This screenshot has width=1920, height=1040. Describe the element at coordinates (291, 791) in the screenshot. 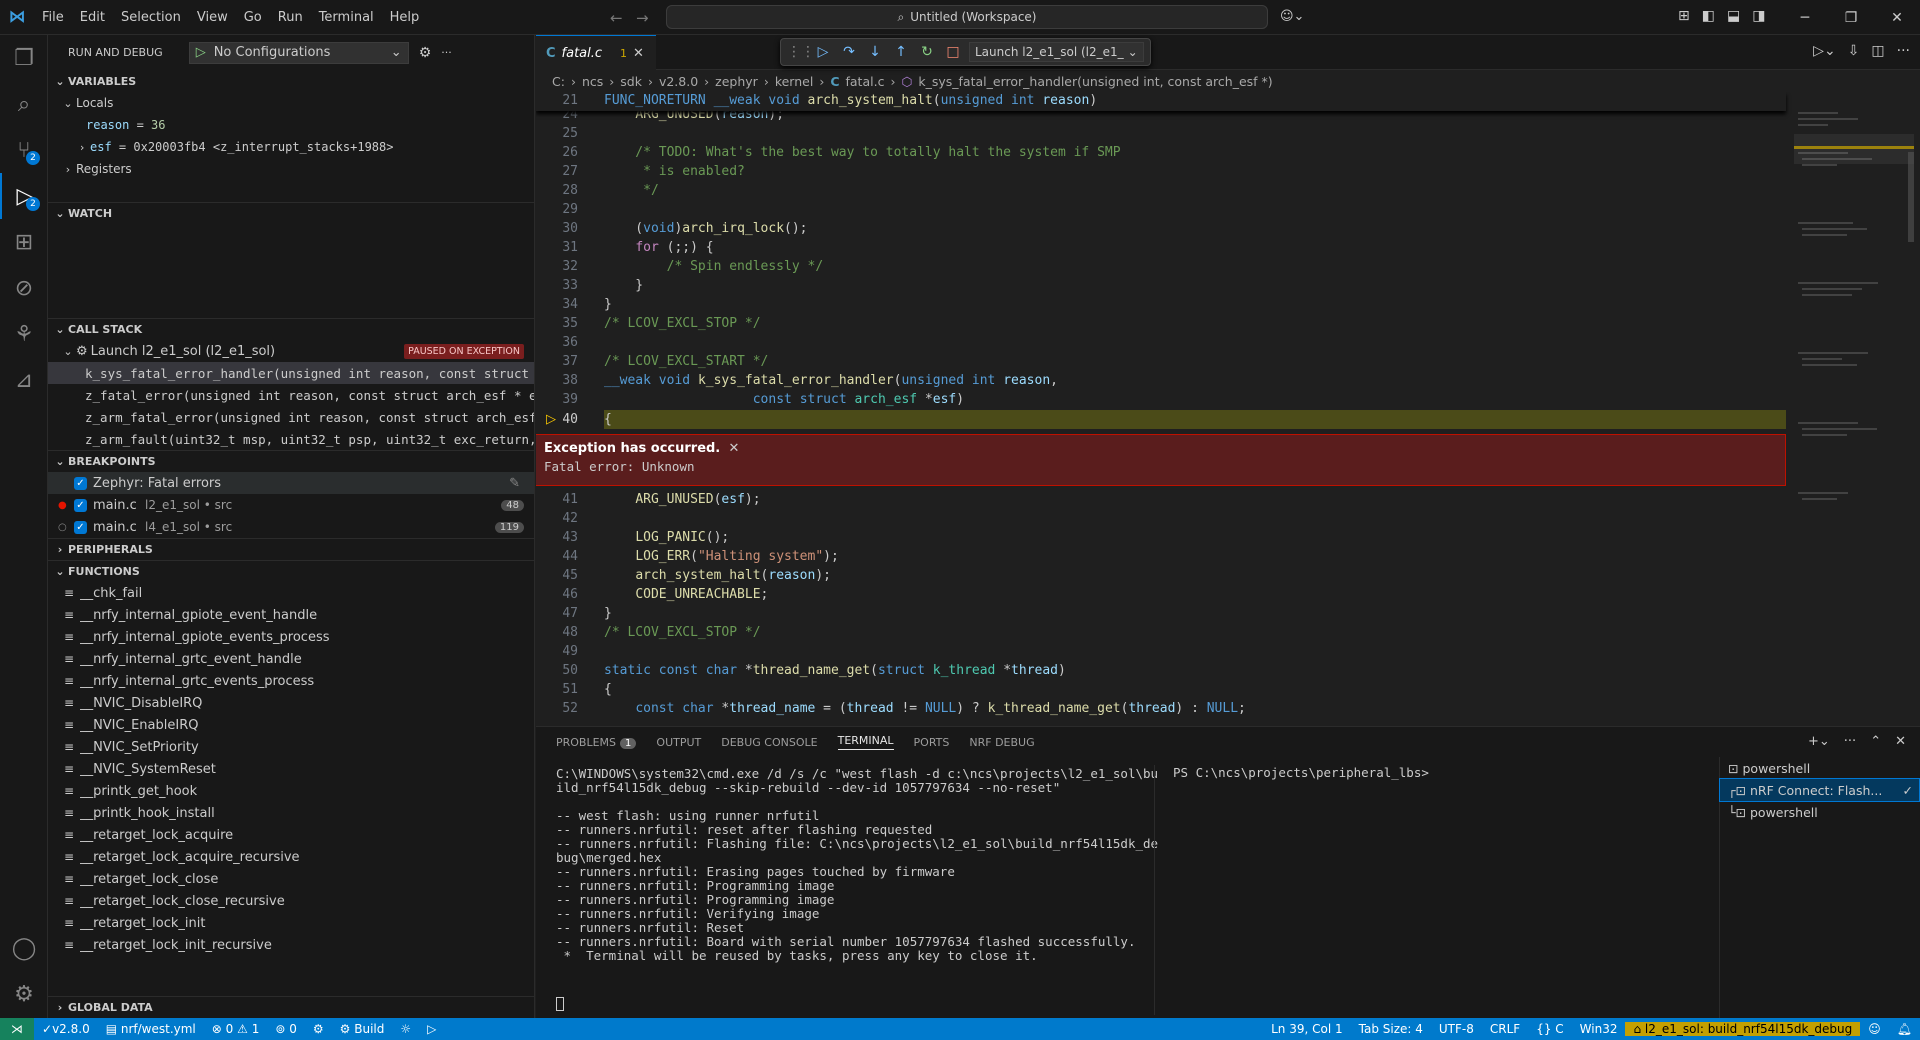

I see `function-item: ≡ __printk_get_hook` at that location.